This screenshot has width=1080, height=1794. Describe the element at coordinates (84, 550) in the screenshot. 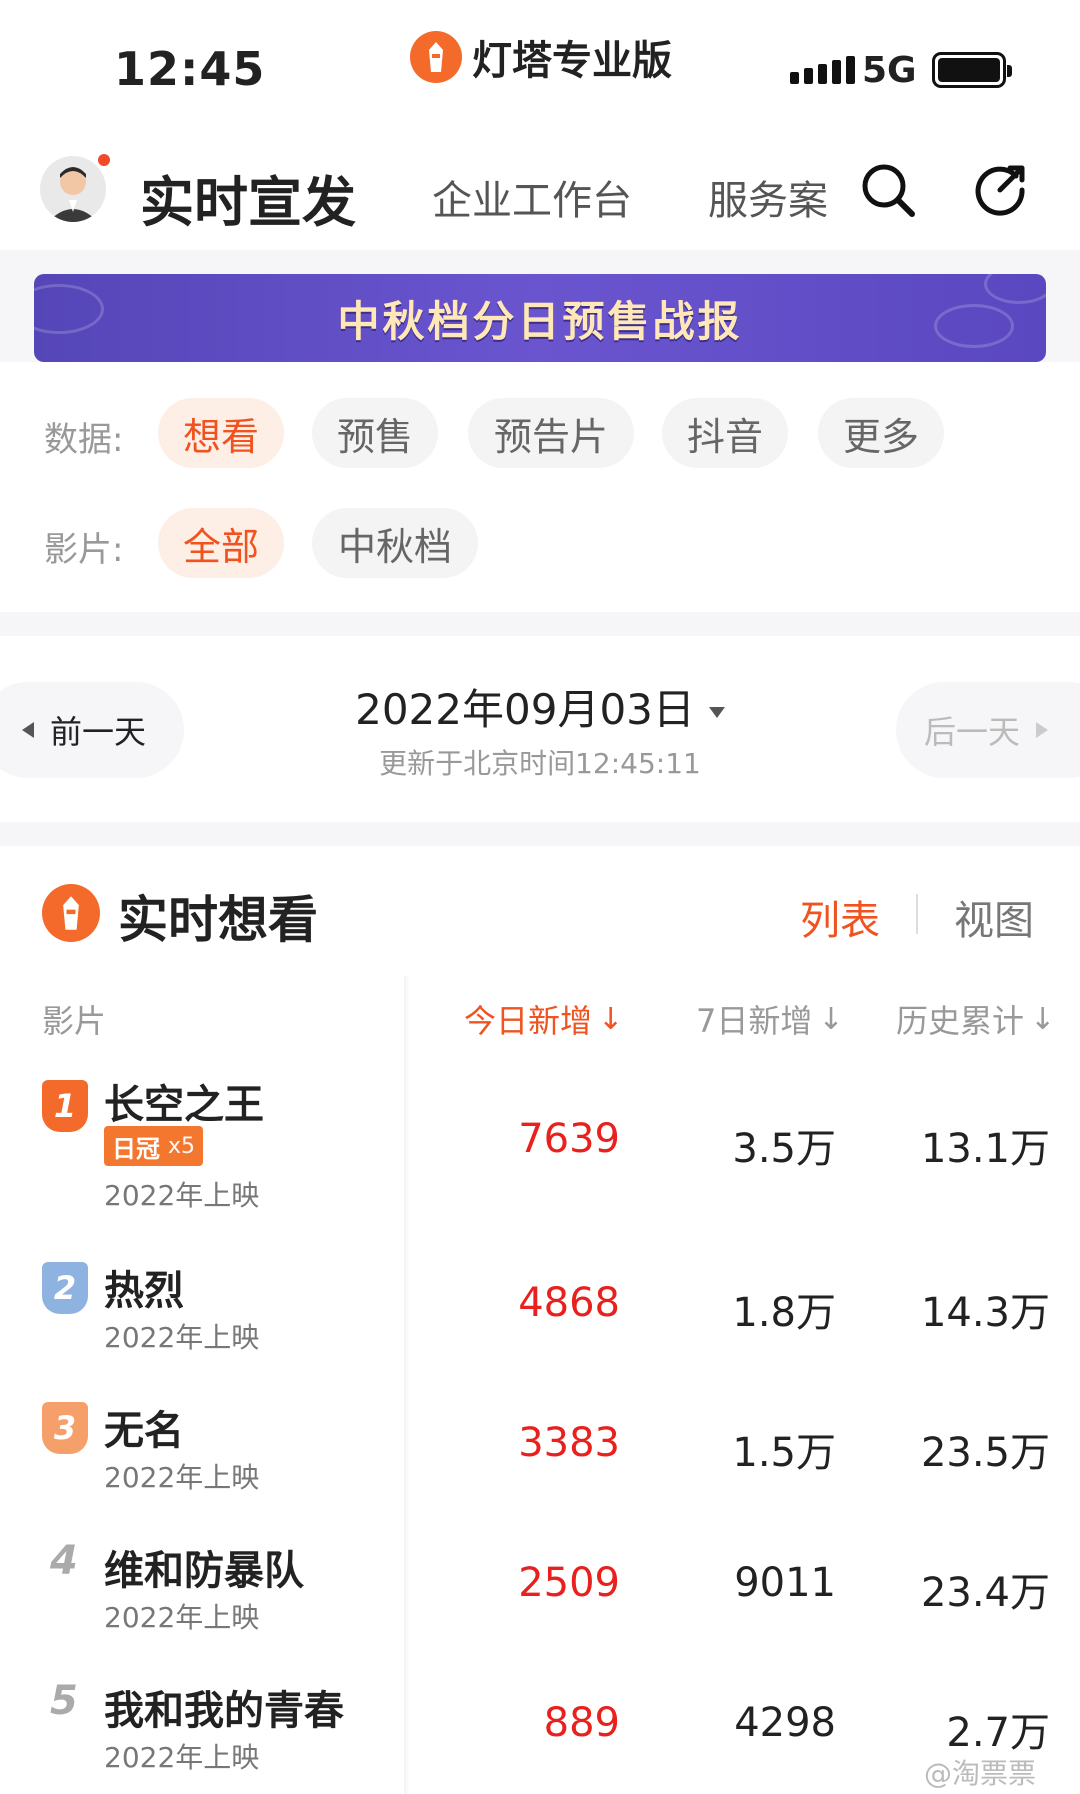

I see `film-filter-label: 影片:` at that location.